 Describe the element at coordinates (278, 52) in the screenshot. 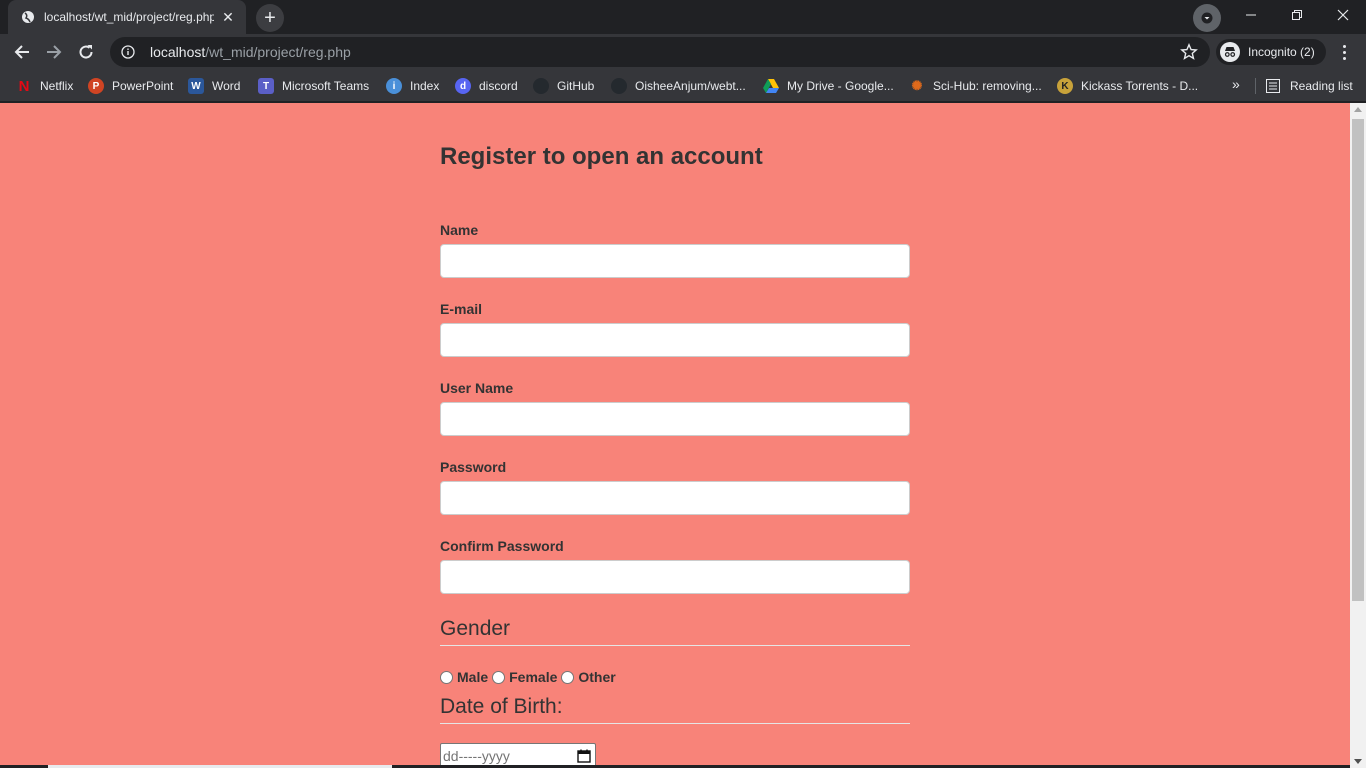

I see `url-path: /wt_mid/project/reg.php` at that location.